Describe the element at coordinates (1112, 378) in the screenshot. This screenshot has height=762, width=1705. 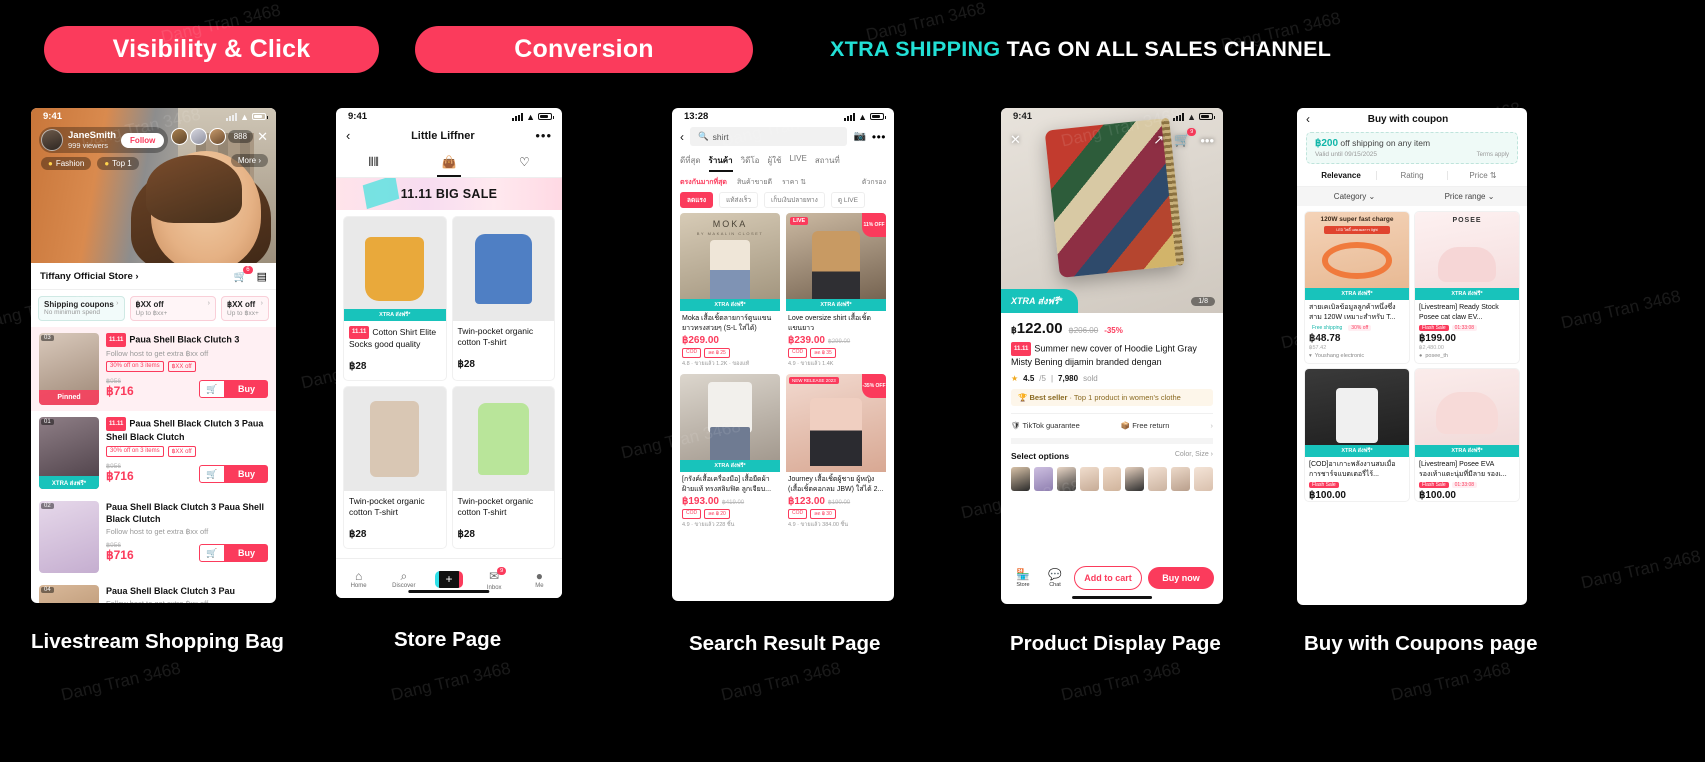
I see `rating-row: ★ 4.5 /5 | 7,980 sold` at that location.